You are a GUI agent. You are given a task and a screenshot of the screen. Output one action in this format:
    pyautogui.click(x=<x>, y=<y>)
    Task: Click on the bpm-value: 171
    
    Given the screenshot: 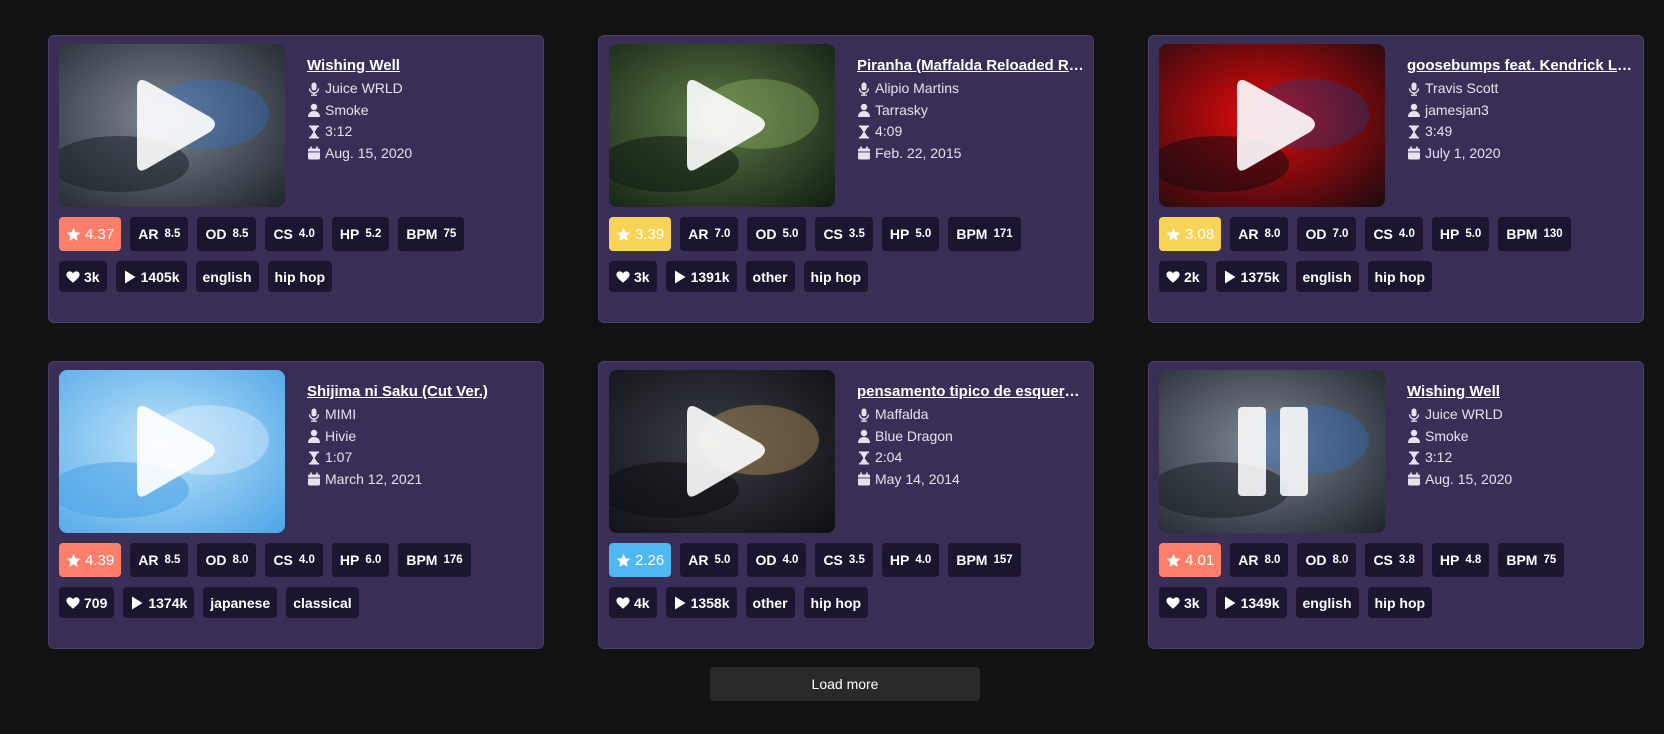 What is the action you would take?
    pyautogui.click(x=1003, y=234)
    